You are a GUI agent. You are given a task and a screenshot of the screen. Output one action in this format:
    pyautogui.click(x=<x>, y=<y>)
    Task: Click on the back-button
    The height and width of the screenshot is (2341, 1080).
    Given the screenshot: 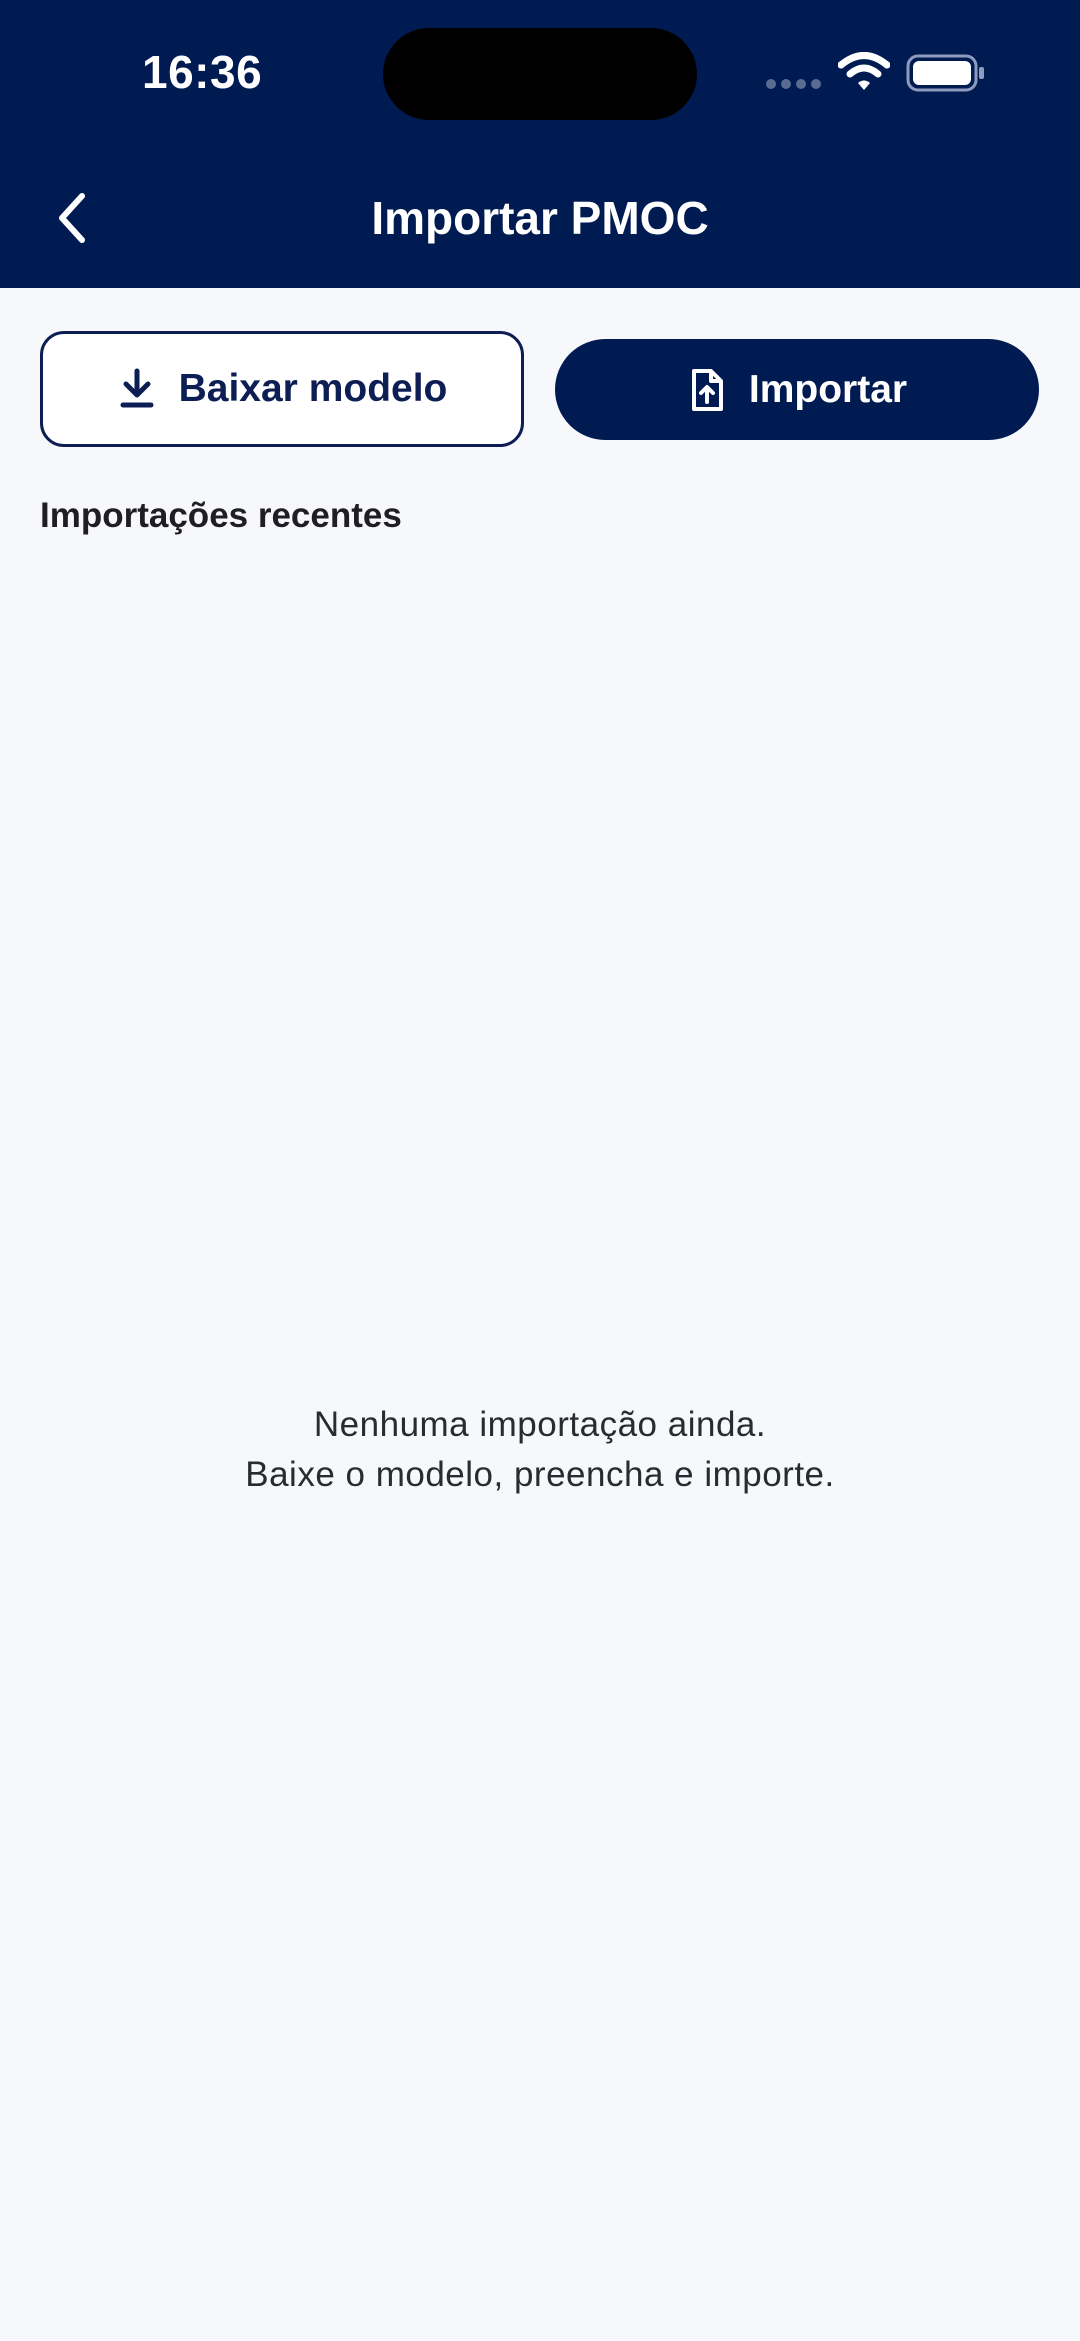 What is the action you would take?
    pyautogui.click(x=72, y=218)
    